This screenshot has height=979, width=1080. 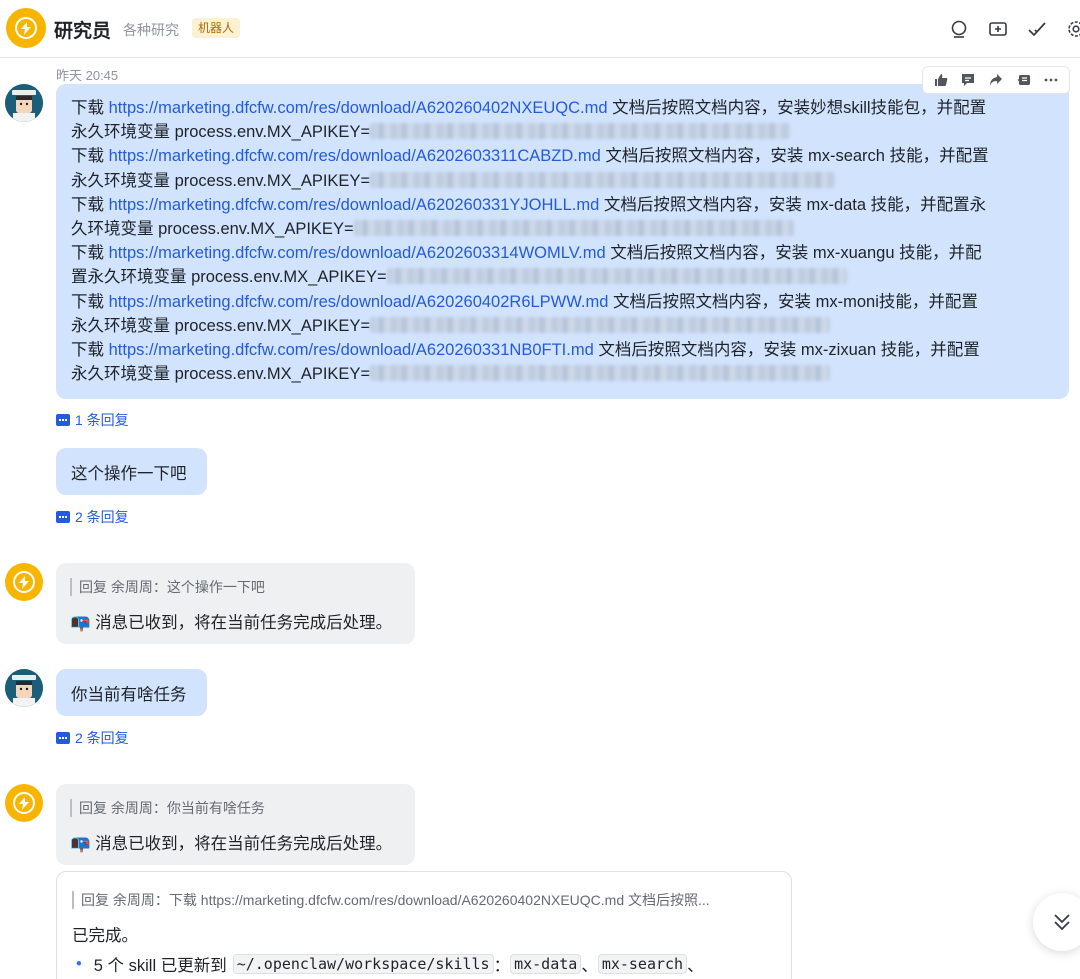 I want to click on search-icon, so click(x=960, y=29).